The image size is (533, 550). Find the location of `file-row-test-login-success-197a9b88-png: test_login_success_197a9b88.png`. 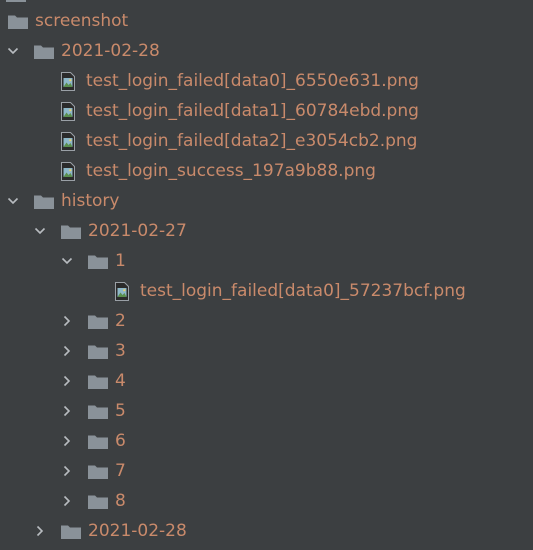

file-row-test-login-success-197a9b88-png: test_login_success_197a9b88.png is located at coordinates (266, 171).